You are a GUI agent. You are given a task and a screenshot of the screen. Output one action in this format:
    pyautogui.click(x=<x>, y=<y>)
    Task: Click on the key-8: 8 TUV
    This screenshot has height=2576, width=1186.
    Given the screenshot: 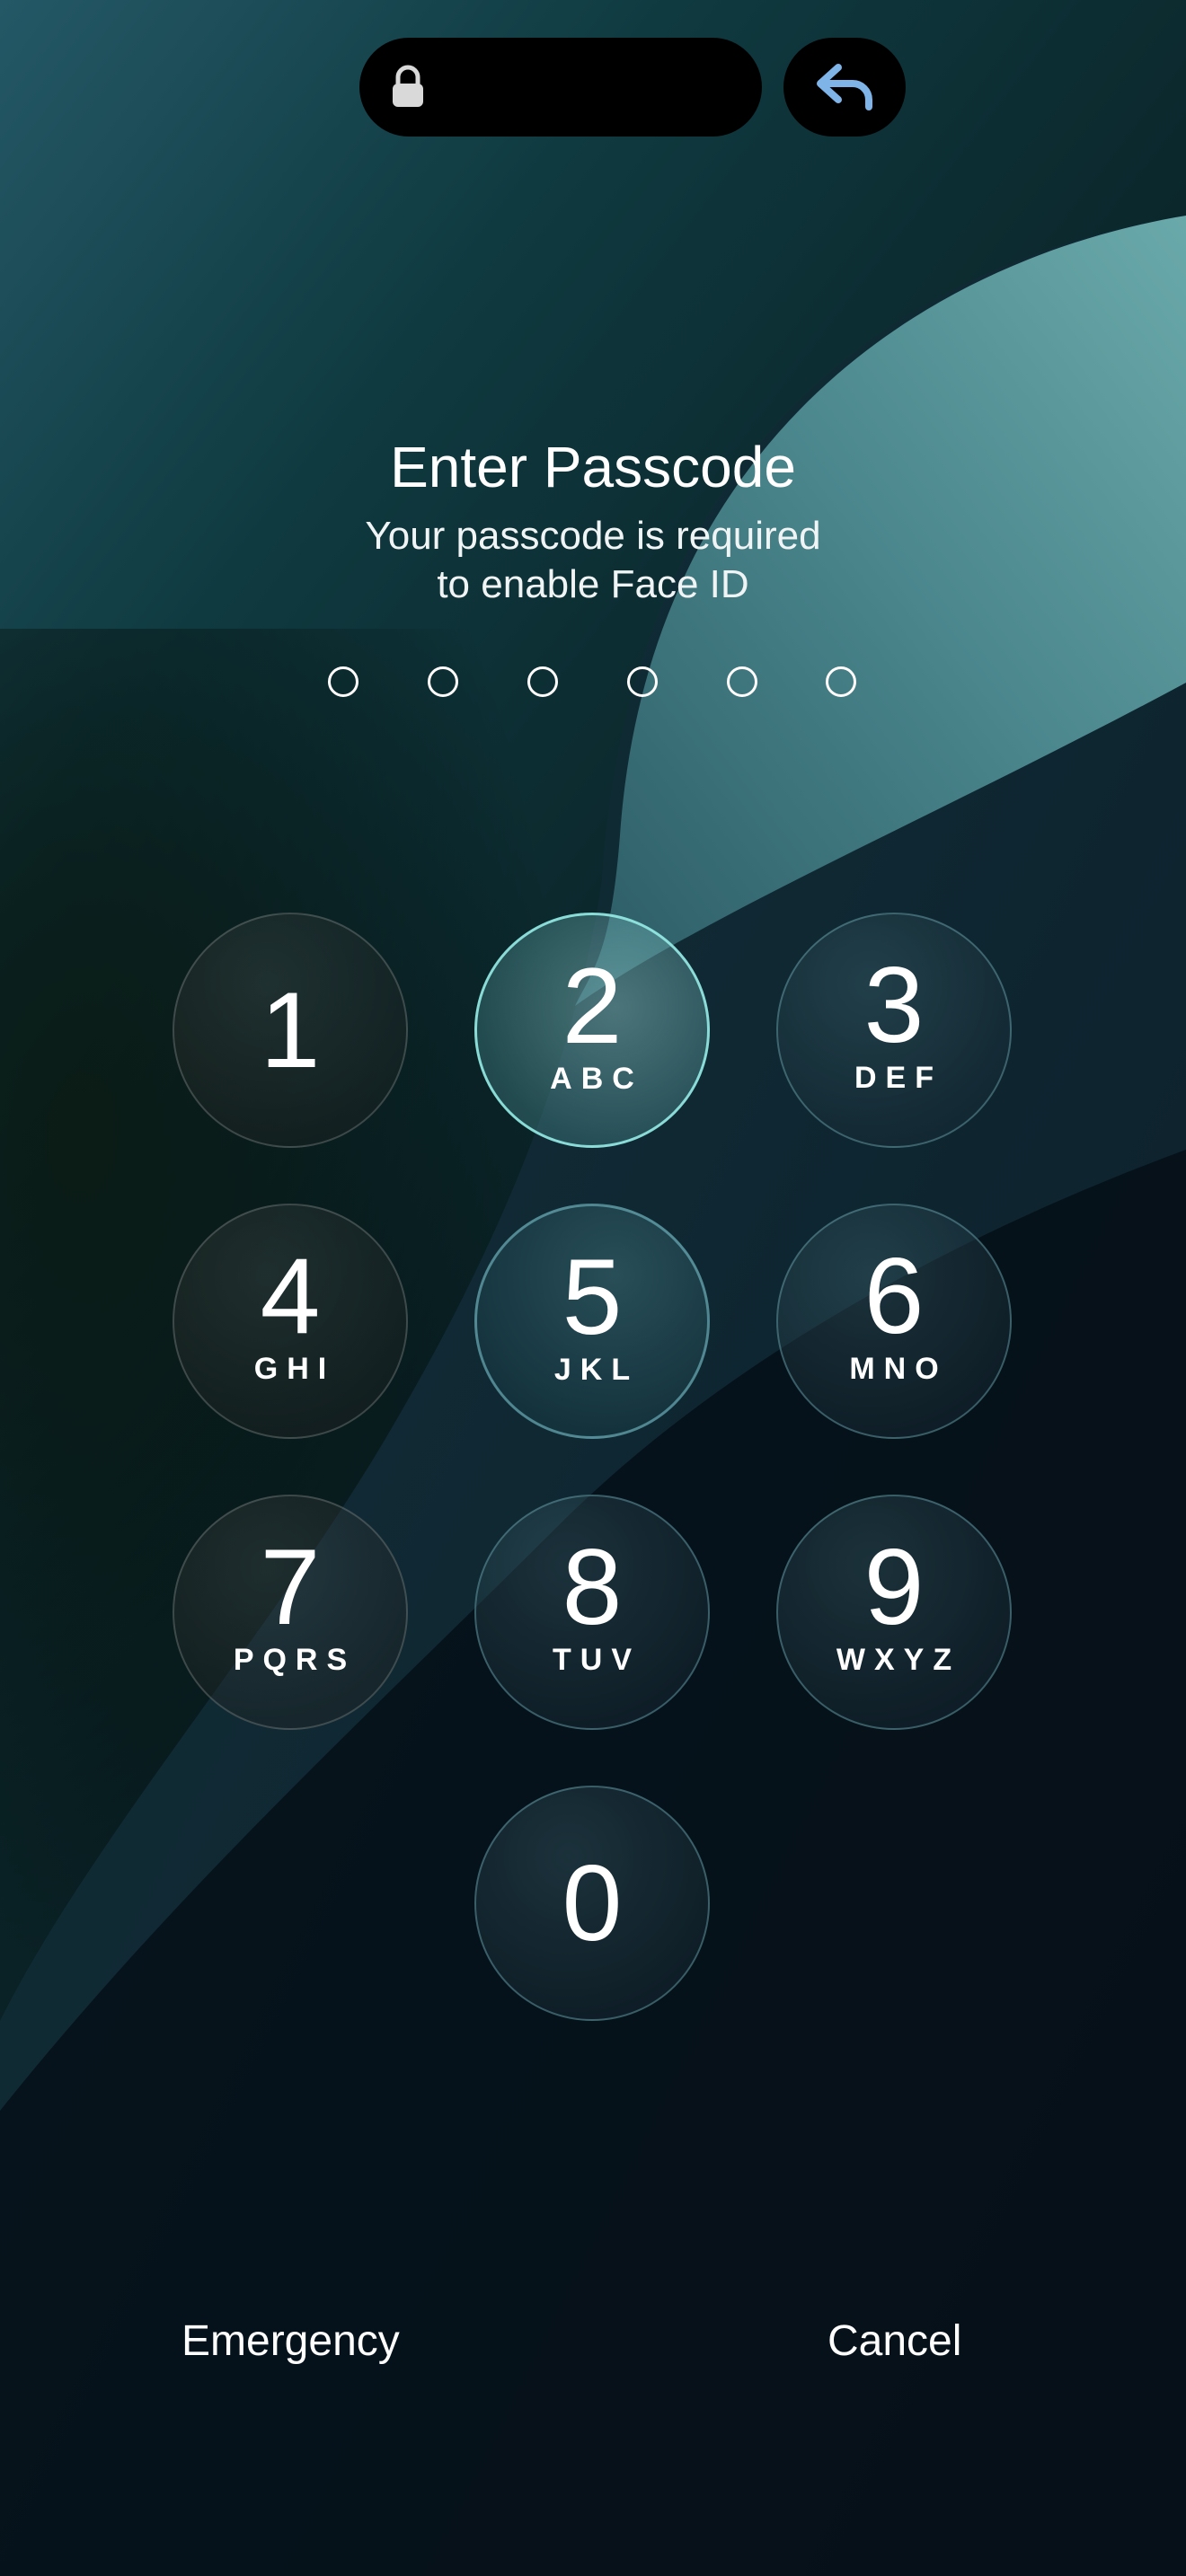 What is the action you would take?
    pyautogui.click(x=592, y=1612)
    